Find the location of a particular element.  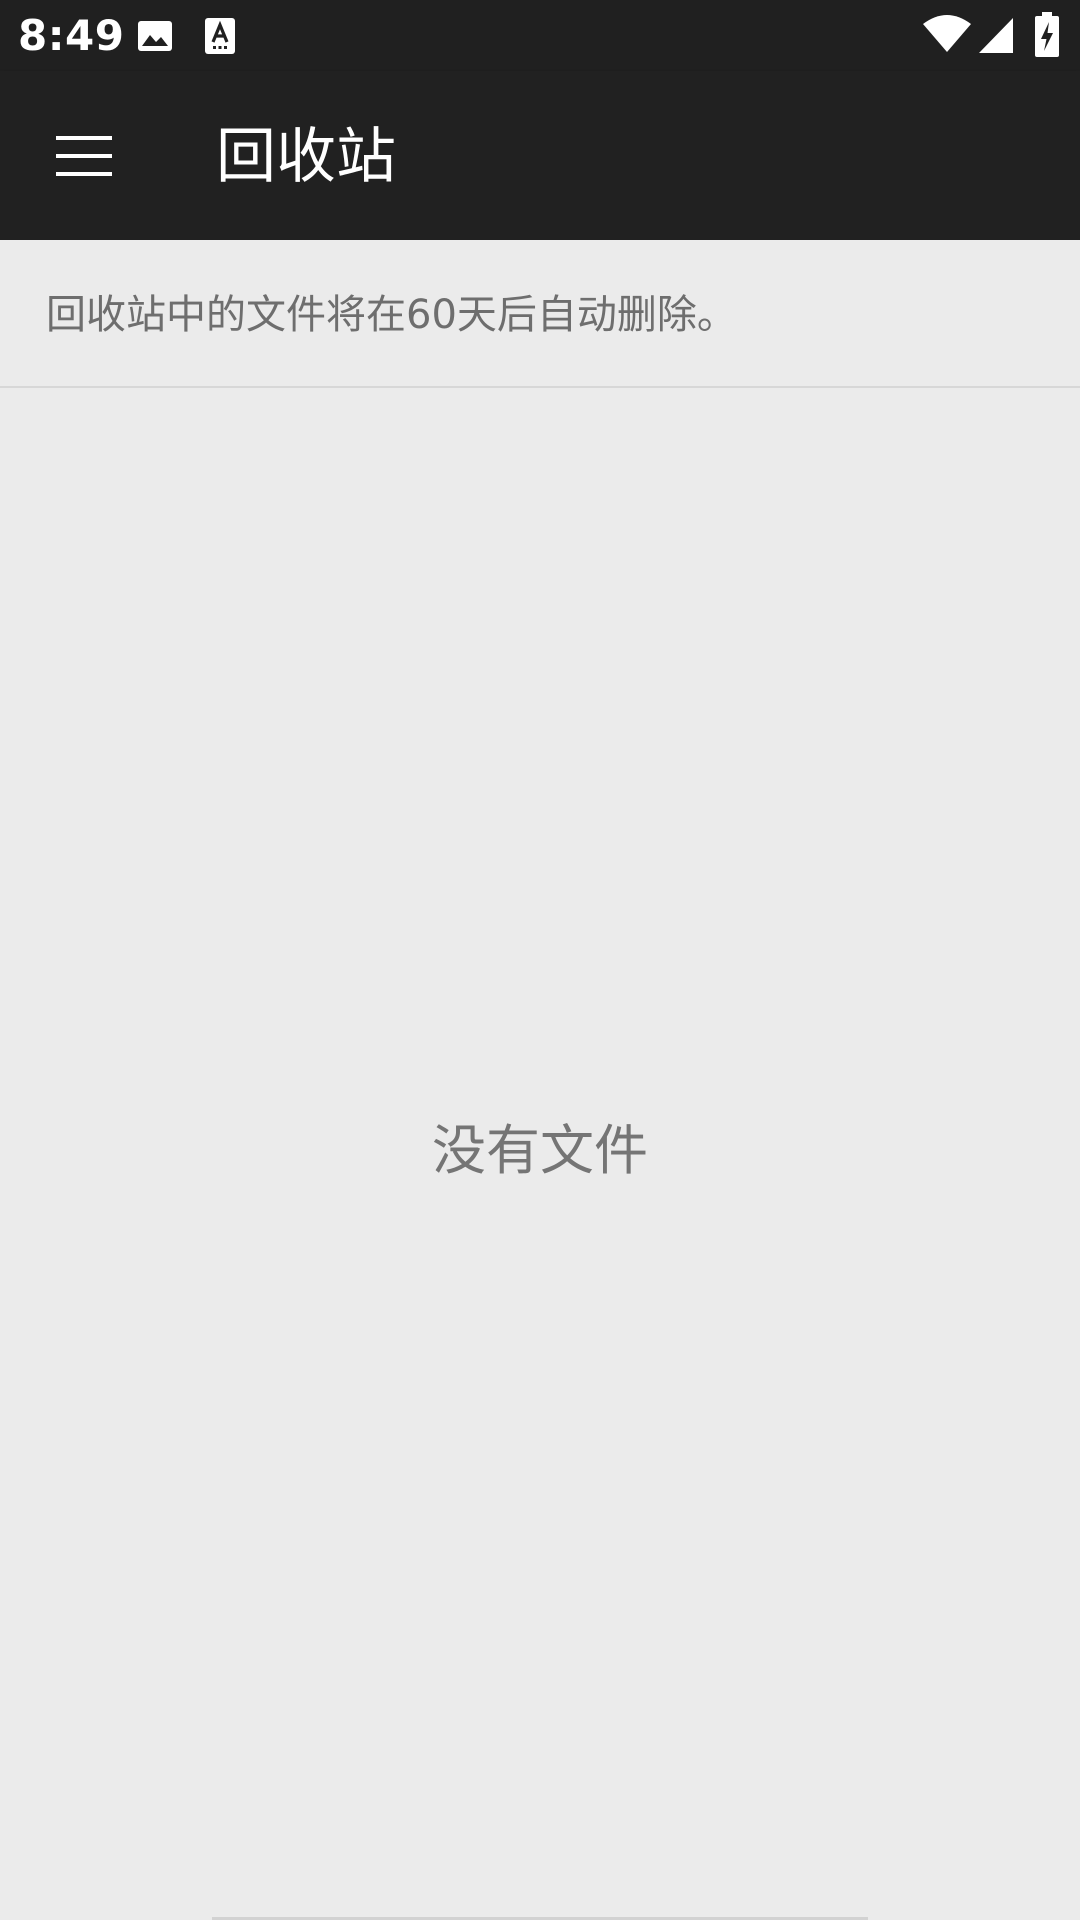

app-bar: 回收站 is located at coordinates (540, 155).